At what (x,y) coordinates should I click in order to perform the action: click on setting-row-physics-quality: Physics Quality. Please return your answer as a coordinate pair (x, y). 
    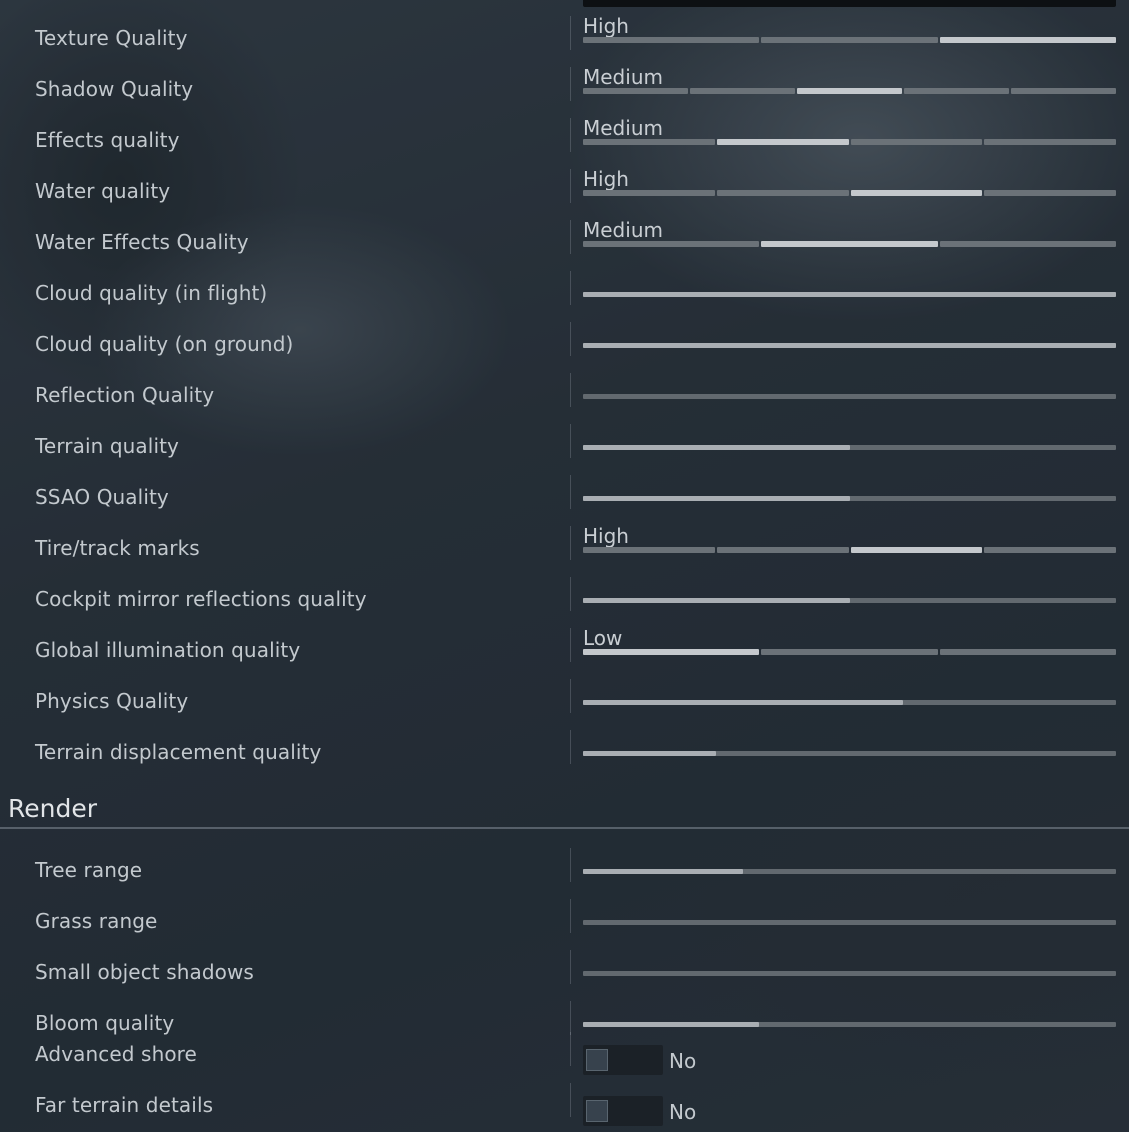
    Looking at the image, I should click on (564, 698).